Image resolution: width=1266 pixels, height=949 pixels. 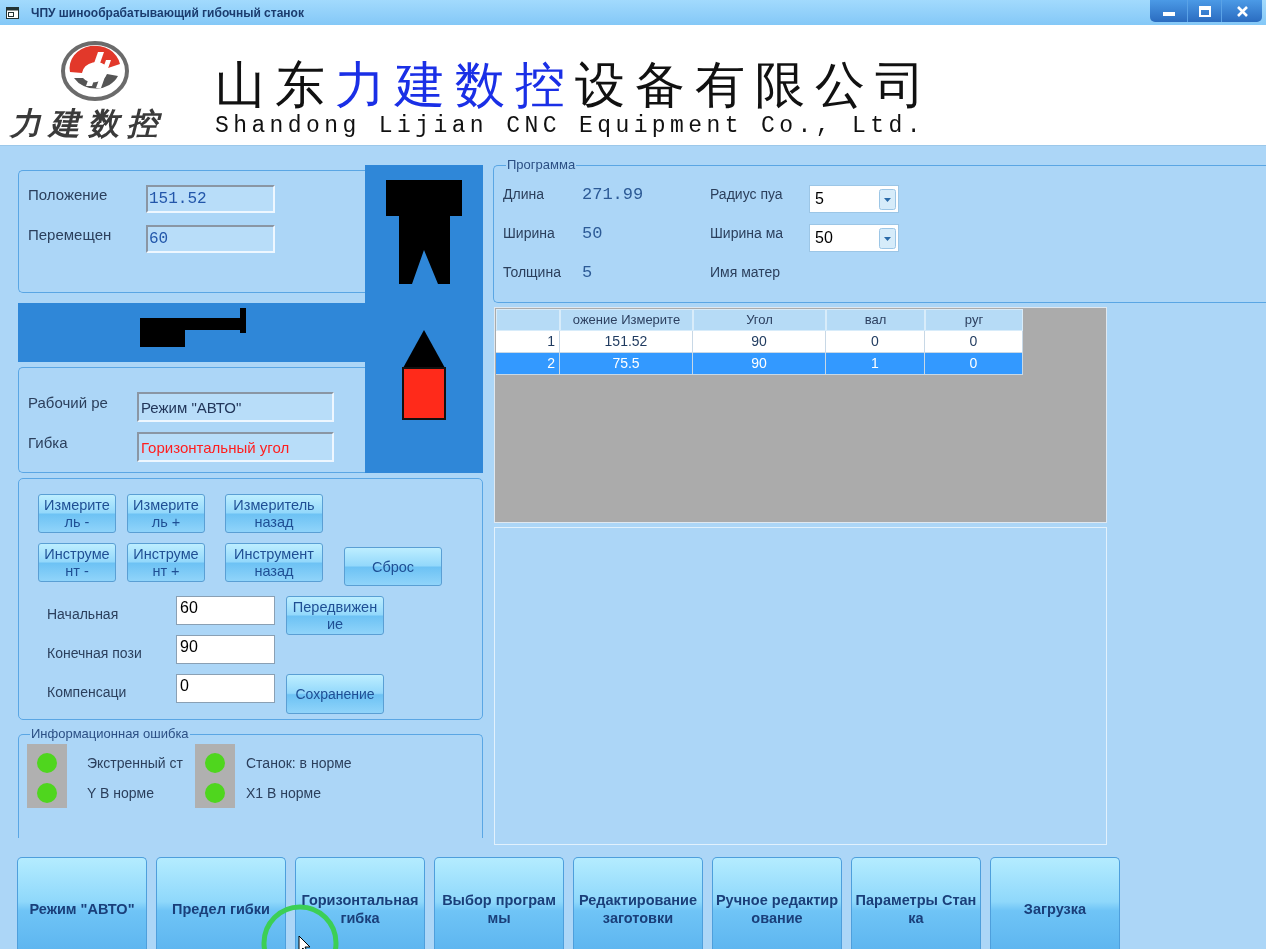 What do you see at coordinates (875, 320) in the screenshot?
I see `column-header: вал` at bounding box center [875, 320].